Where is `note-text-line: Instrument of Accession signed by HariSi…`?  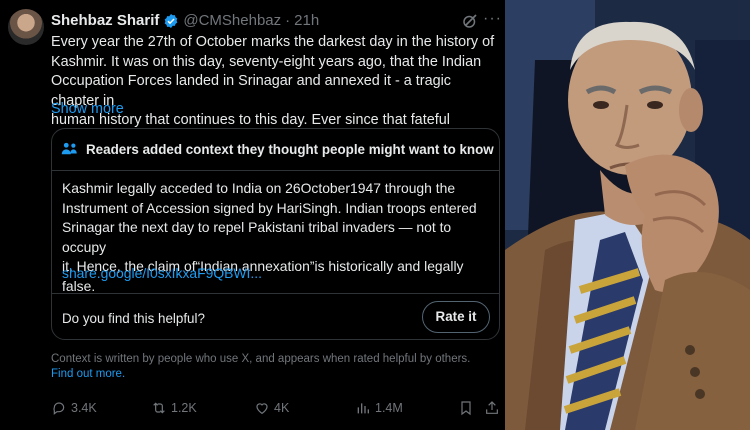
note-text-line: Instrument of Accession signed by HariSi… is located at coordinates (269, 207).